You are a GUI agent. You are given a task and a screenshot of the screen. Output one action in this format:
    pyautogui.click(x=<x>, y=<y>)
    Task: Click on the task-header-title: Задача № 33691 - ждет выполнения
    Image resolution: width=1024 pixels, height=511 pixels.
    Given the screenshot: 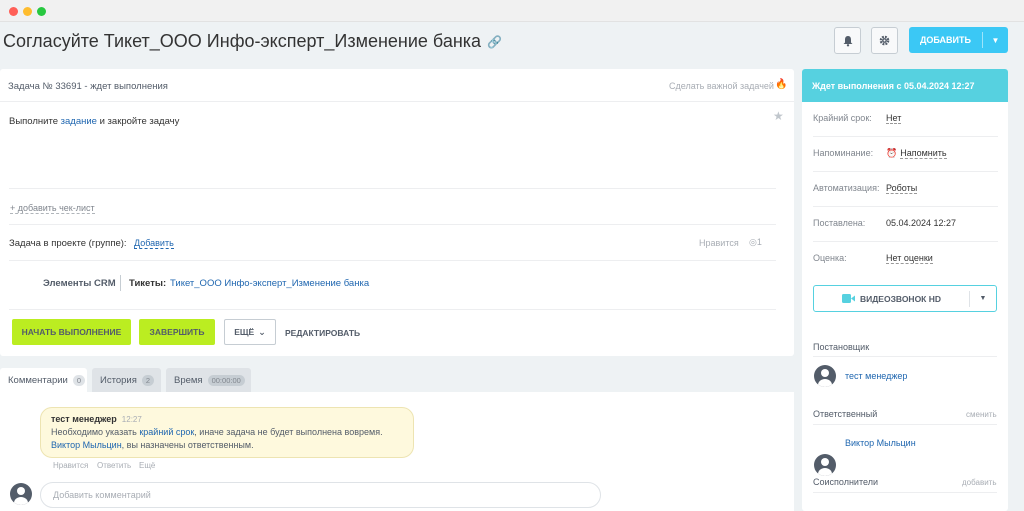 What is the action you would take?
    pyautogui.click(x=88, y=86)
    